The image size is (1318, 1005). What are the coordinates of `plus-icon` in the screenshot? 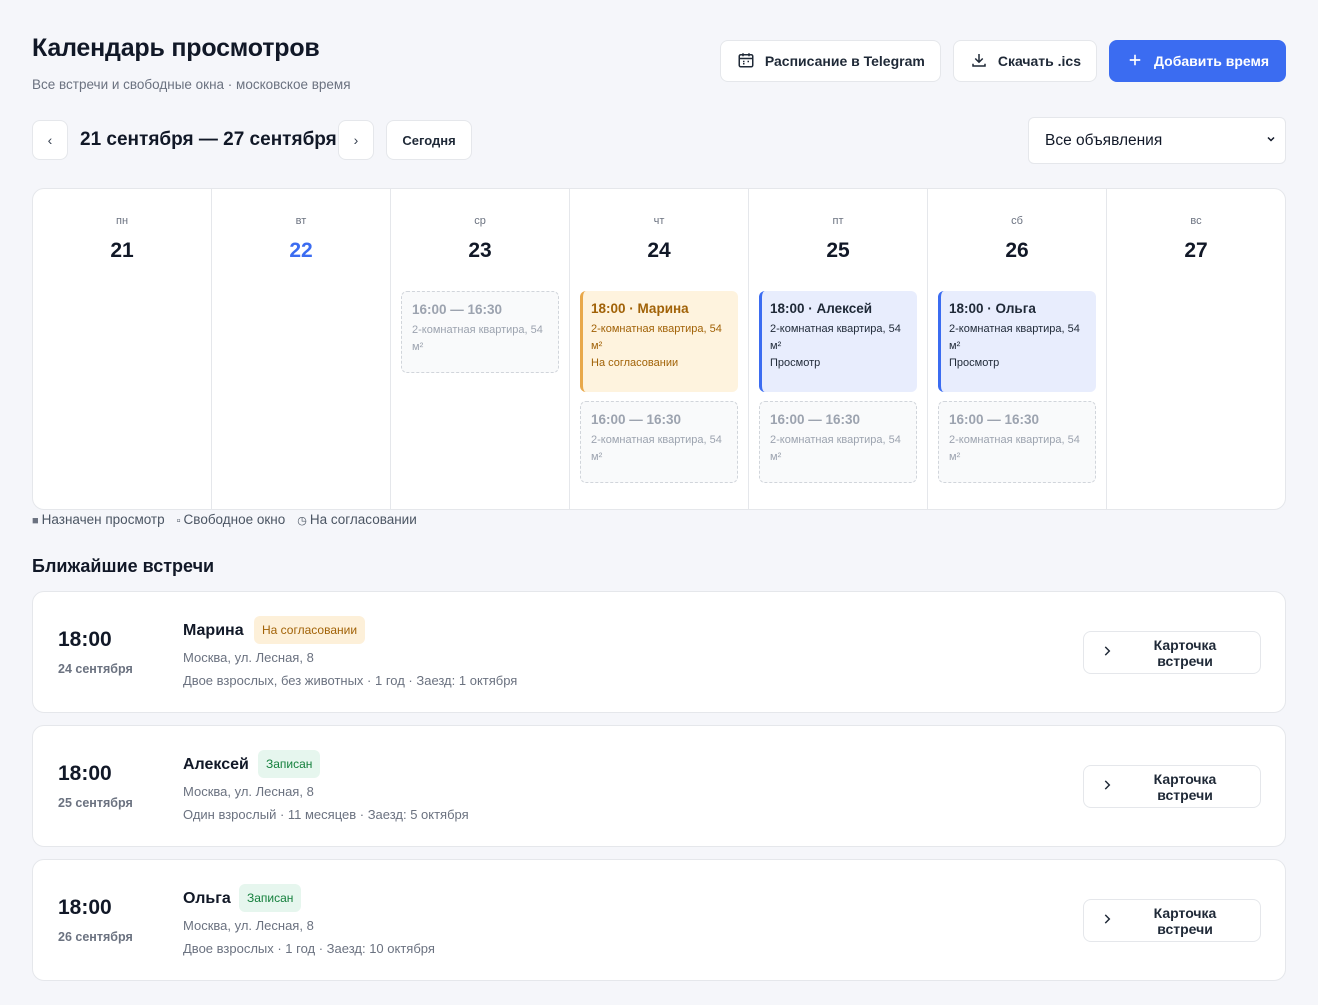 It's located at (1135, 61).